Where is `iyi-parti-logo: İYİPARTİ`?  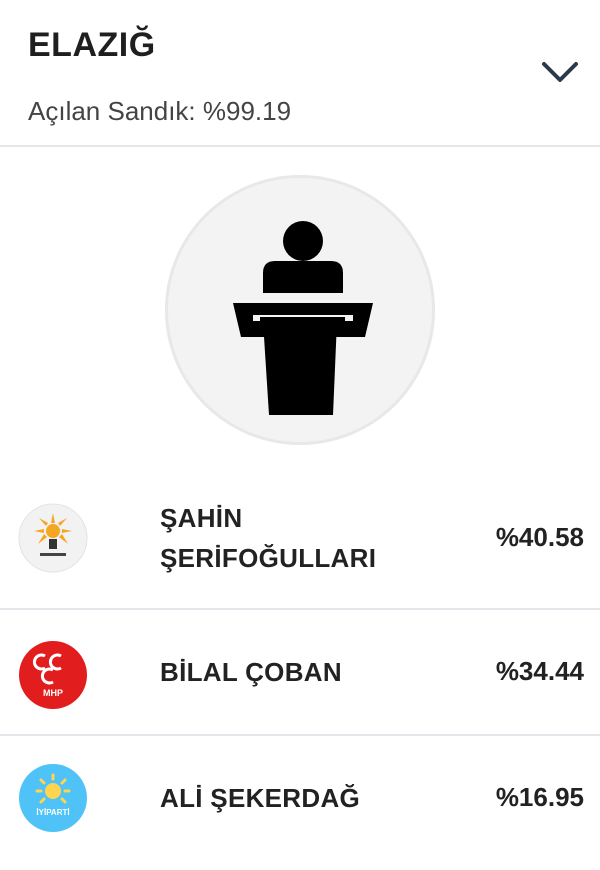 iyi-parti-logo: İYİPARTİ is located at coordinates (53, 798).